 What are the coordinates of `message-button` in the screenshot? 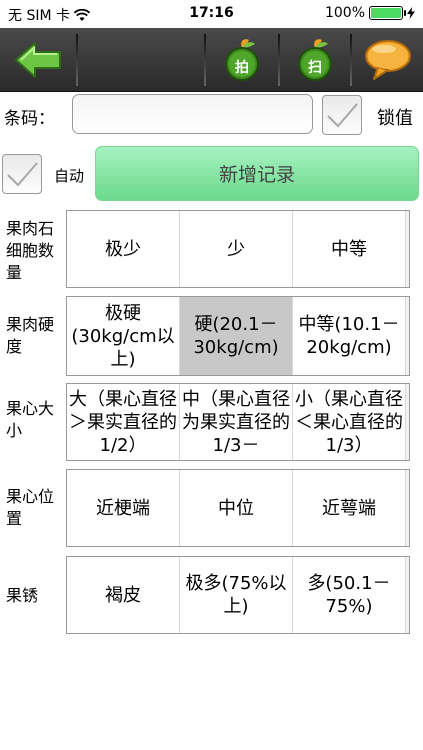 It's located at (387, 60).